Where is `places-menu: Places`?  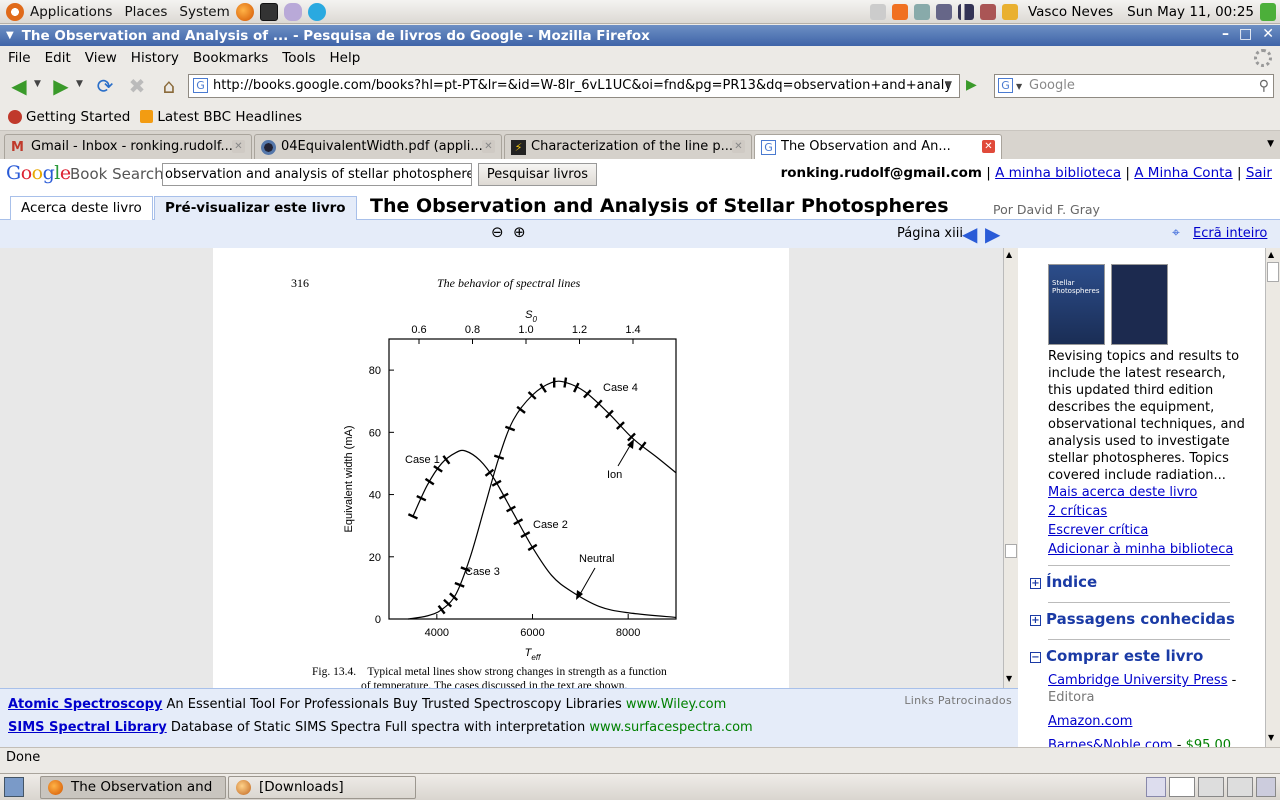 places-menu: Places is located at coordinates (145, 12).